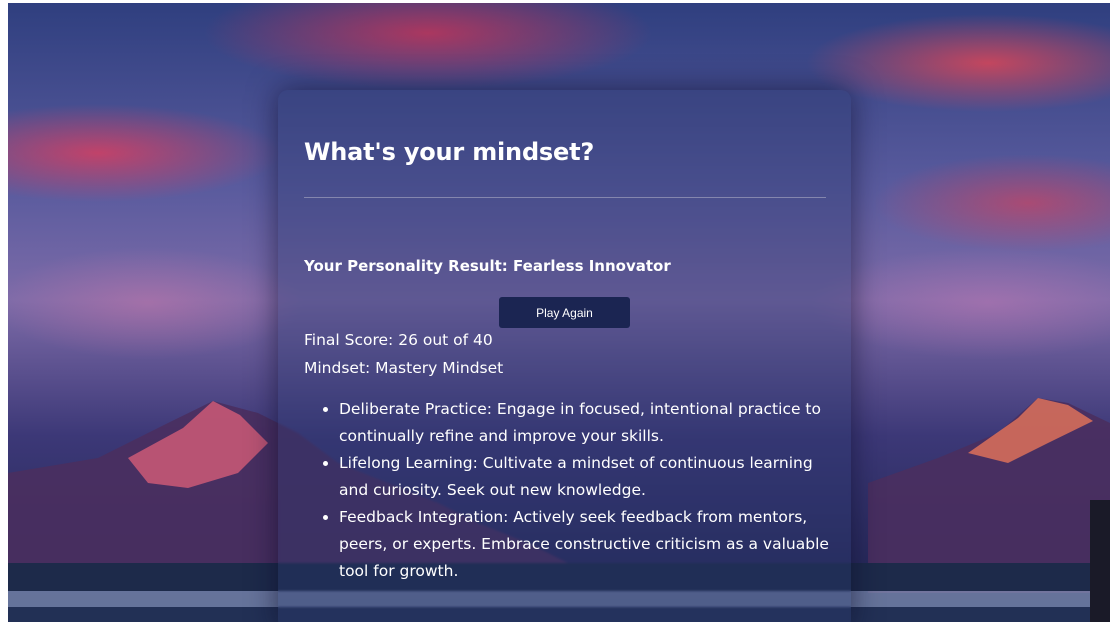 This screenshot has height=622, width=1110. Describe the element at coordinates (1100, 561) in the screenshot. I see `background-post` at that location.